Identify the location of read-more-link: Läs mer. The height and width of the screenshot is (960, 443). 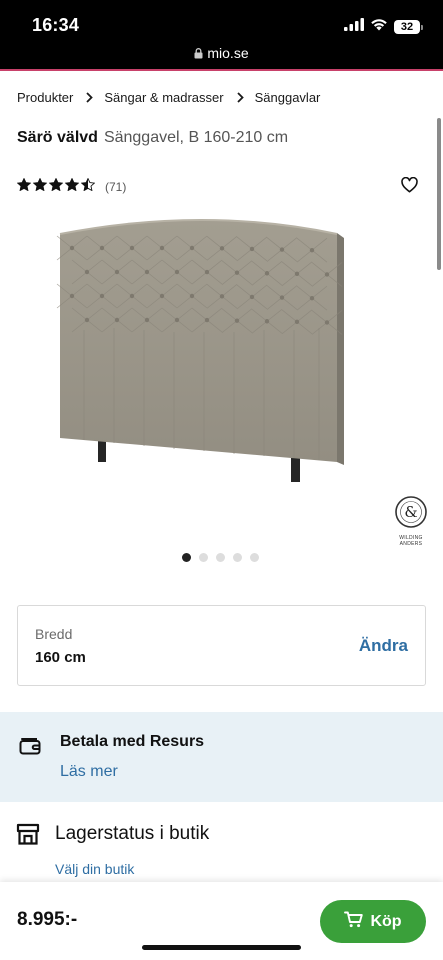
(89, 772).